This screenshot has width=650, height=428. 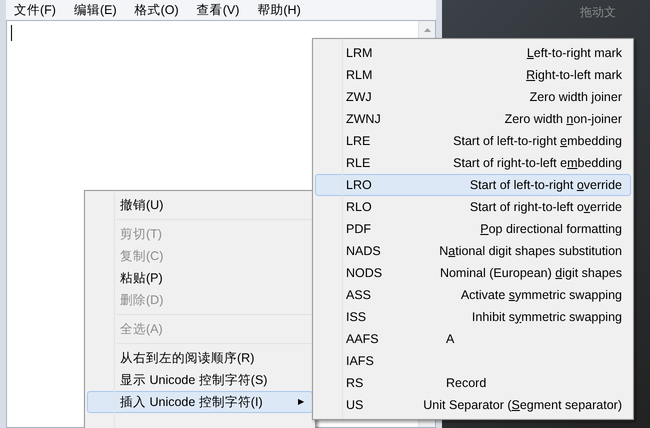 What do you see at coordinates (598, 12) in the screenshot?
I see `desktop-text: 拖动文` at bounding box center [598, 12].